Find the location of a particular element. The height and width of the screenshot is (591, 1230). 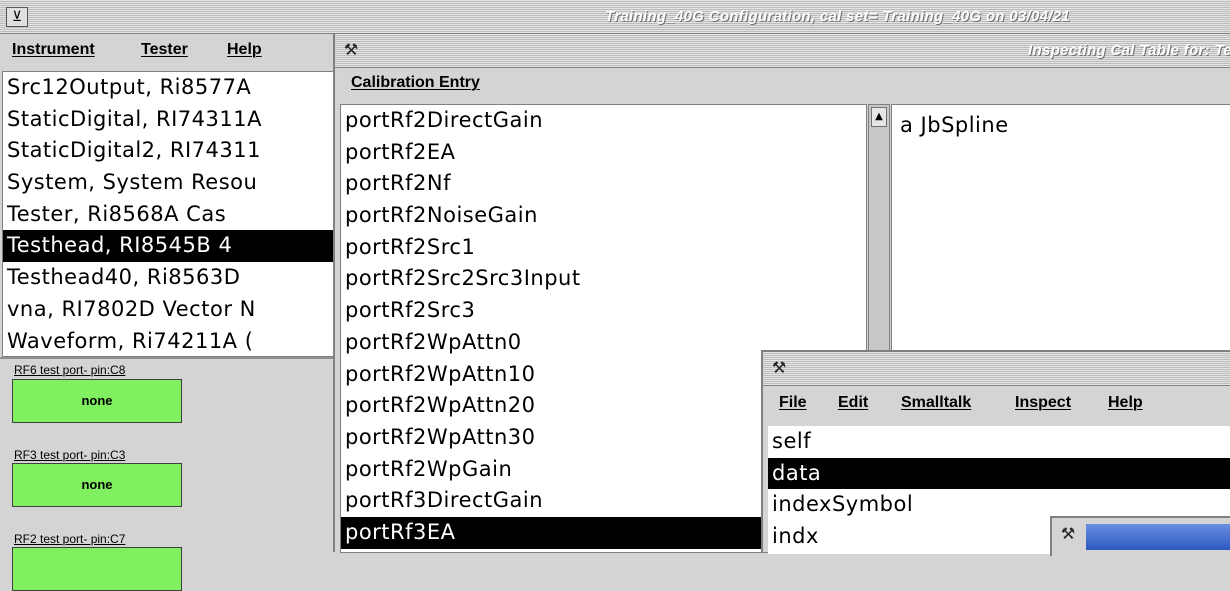

calibration-entry-item: portRf2Src3 is located at coordinates (603, 311).